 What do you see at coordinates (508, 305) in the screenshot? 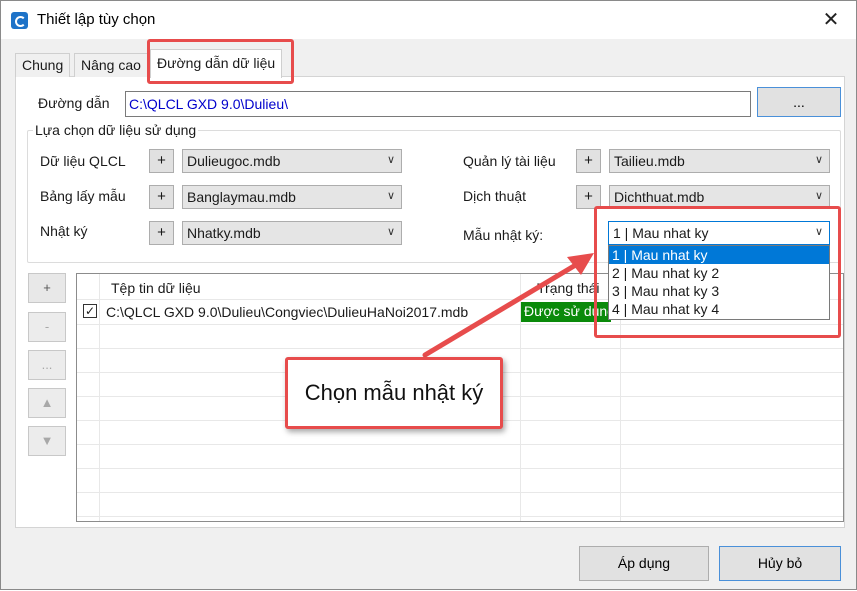
I see `callout-arrow-icon` at bounding box center [508, 305].